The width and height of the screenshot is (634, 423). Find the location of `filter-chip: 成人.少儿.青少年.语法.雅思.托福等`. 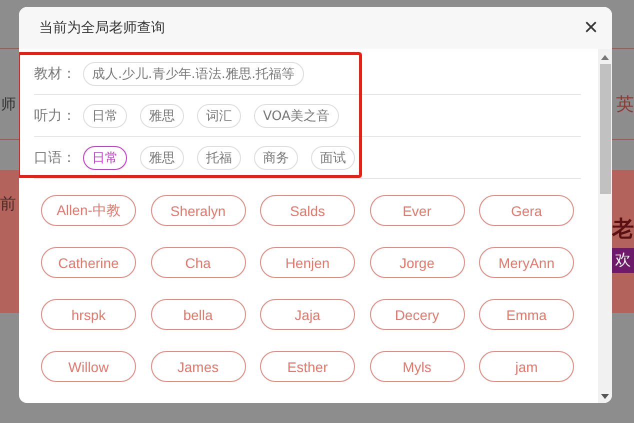

filter-chip: 成人.少儿.青少年.语法.雅思.托福等 is located at coordinates (193, 74).